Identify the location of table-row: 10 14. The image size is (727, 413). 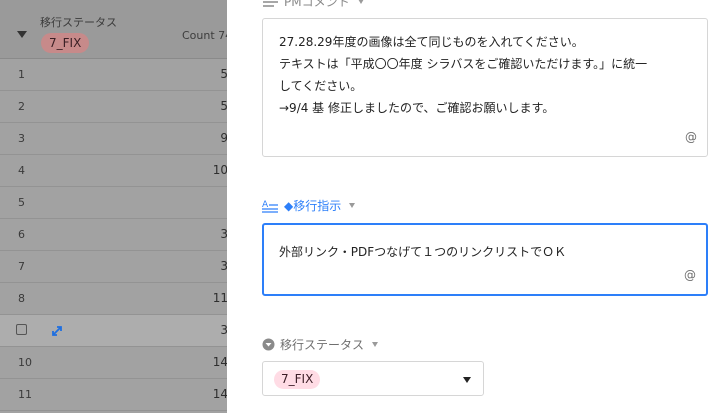
(120, 363).